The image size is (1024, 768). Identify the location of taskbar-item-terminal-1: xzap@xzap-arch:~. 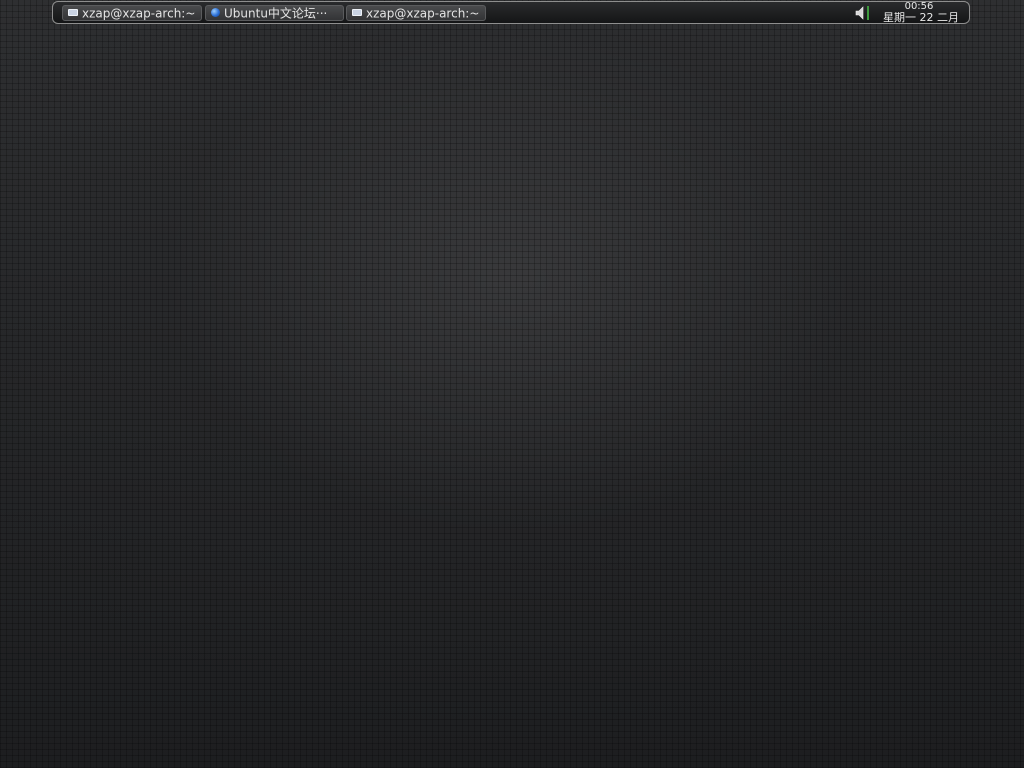
(132, 13).